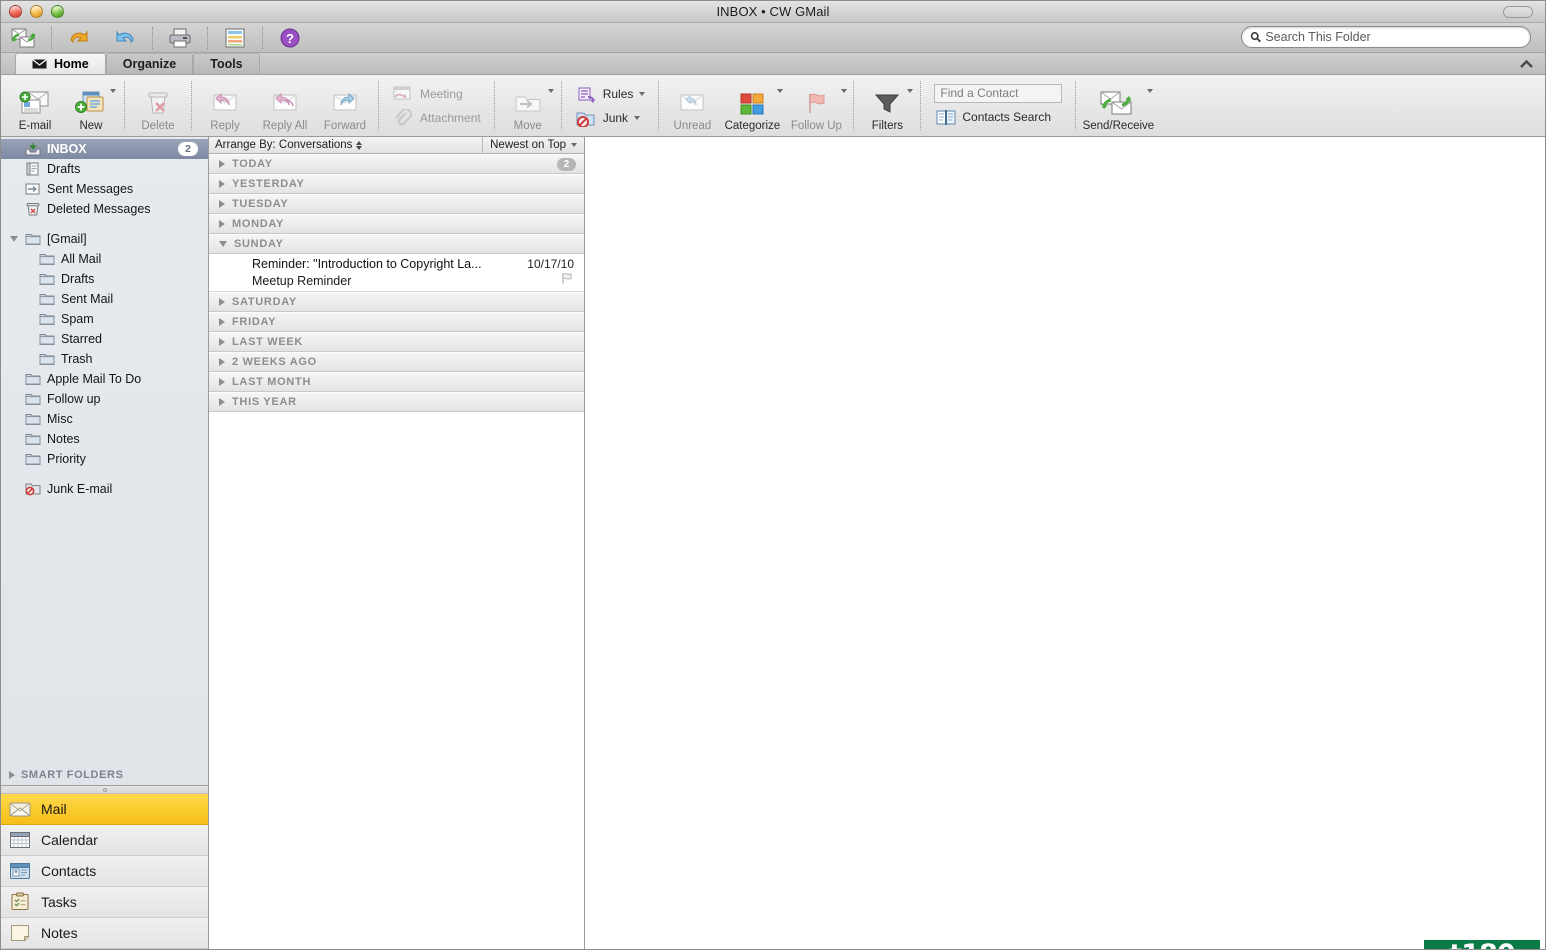 This screenshot has width=1546, height=950. I want to click on calendar-icon, so click(20, 840).